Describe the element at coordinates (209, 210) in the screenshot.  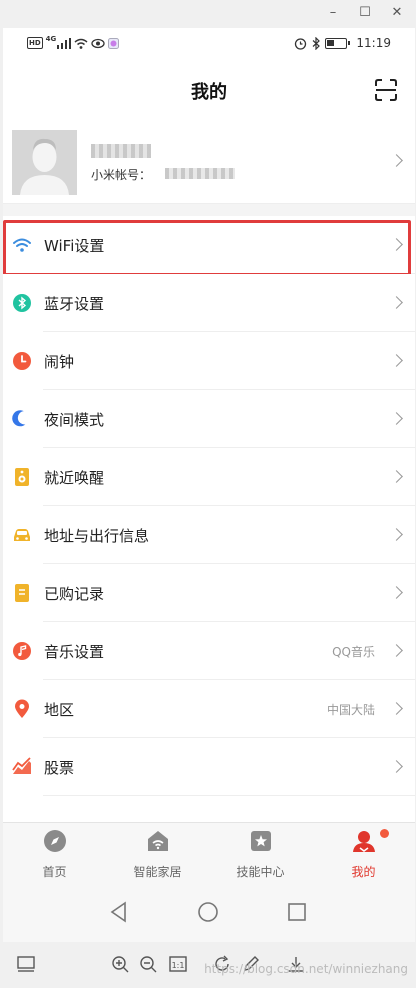
I see `section-divider` at that location.